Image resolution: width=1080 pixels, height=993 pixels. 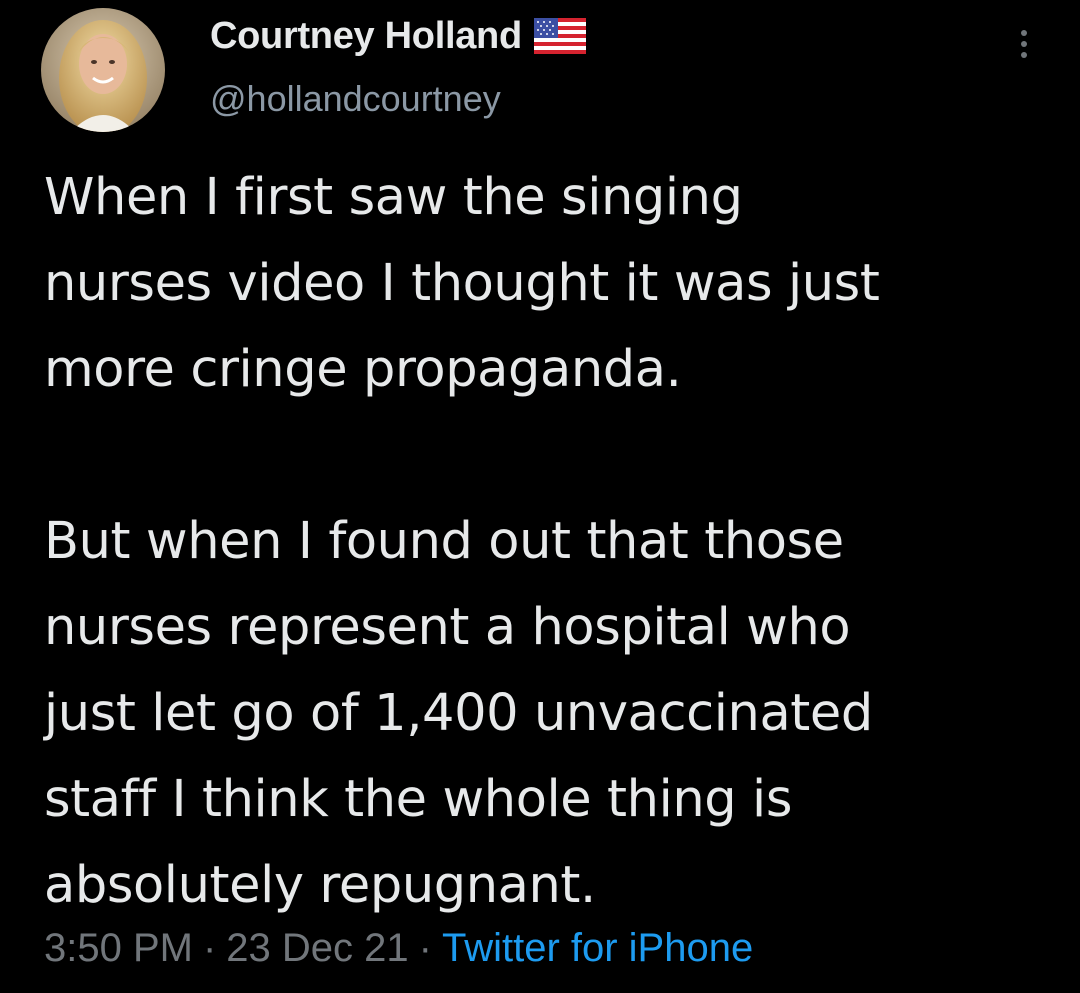 What do you see at coordinates (366, 36) in the screenshot?
I see `display-name: Courtney Holland` at bounding box center [366, 36].